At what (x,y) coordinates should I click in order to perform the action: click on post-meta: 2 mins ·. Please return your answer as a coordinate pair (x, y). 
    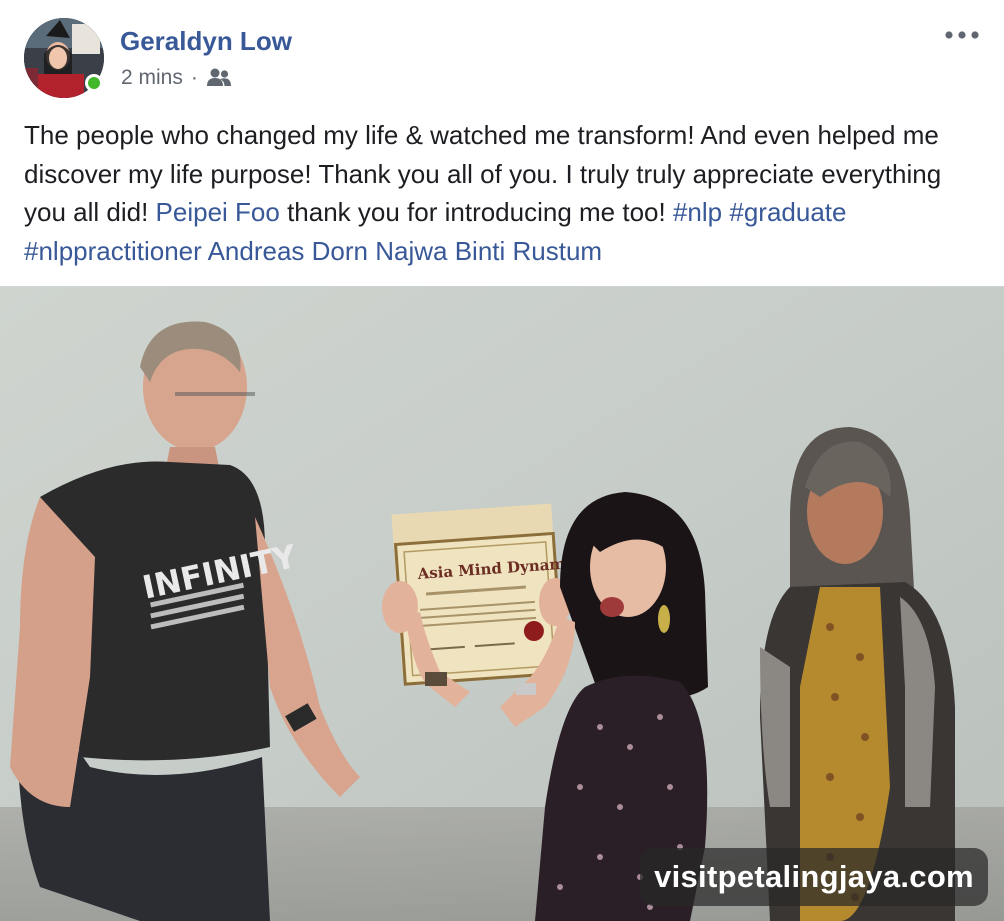
    Looking at the image, I should click on (176, 78).